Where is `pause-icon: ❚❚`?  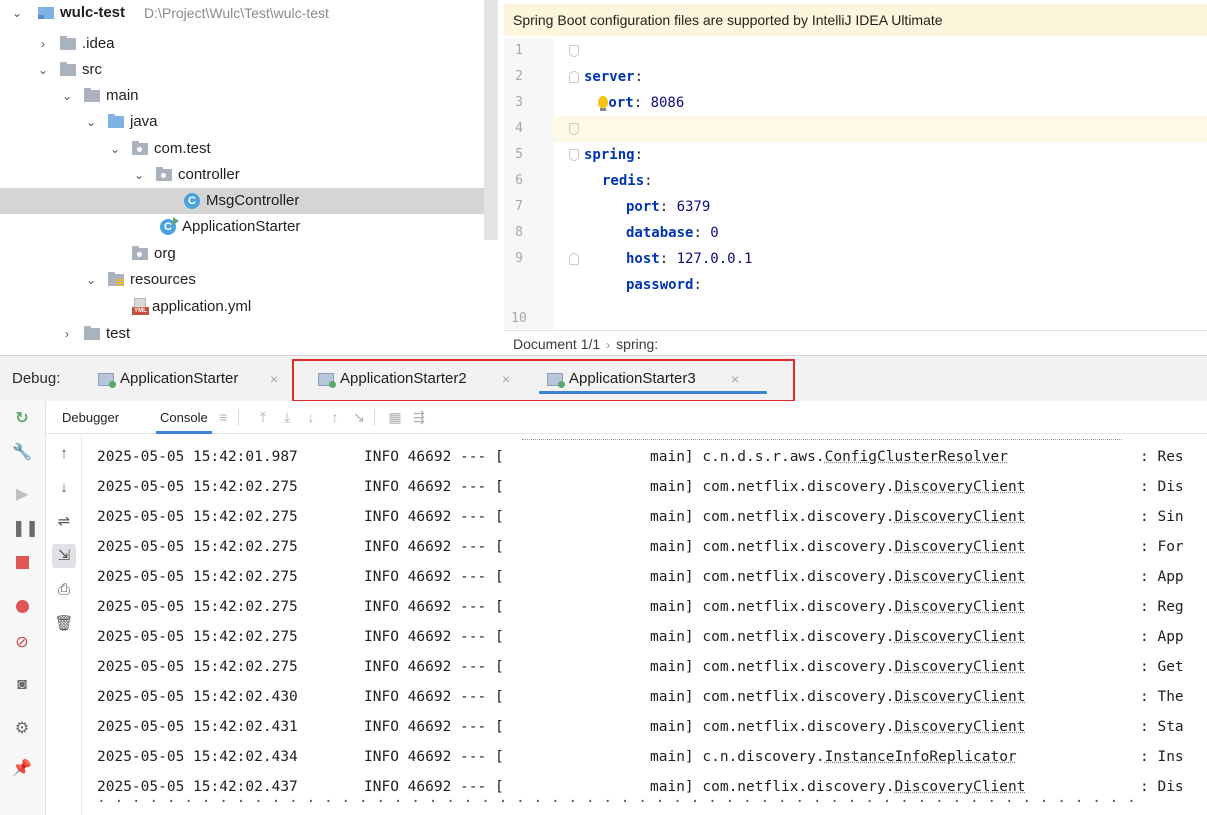 pause-icon: ❚❚ is located at coordinates (25, 529).